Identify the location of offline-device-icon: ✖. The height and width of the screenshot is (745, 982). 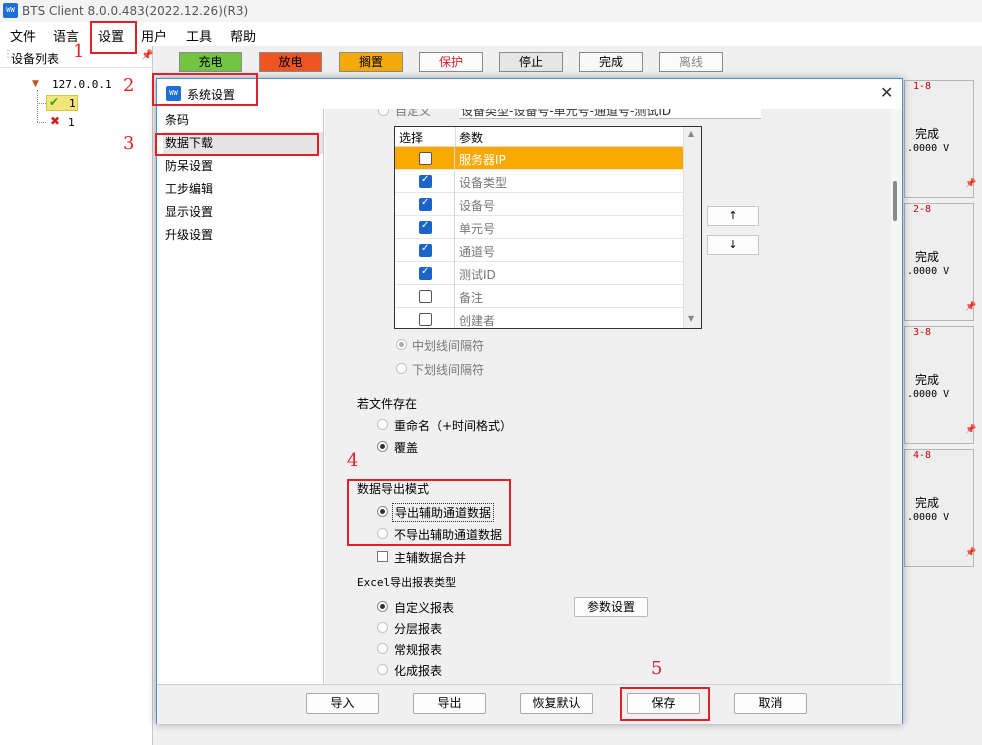
(55, 121).